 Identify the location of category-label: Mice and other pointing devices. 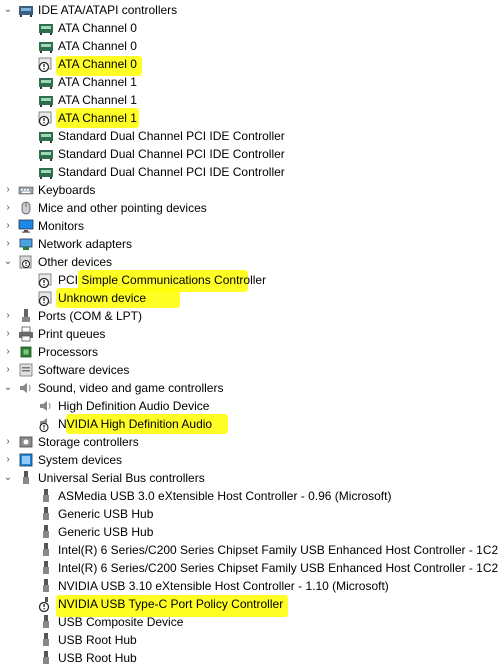
(122, 208).